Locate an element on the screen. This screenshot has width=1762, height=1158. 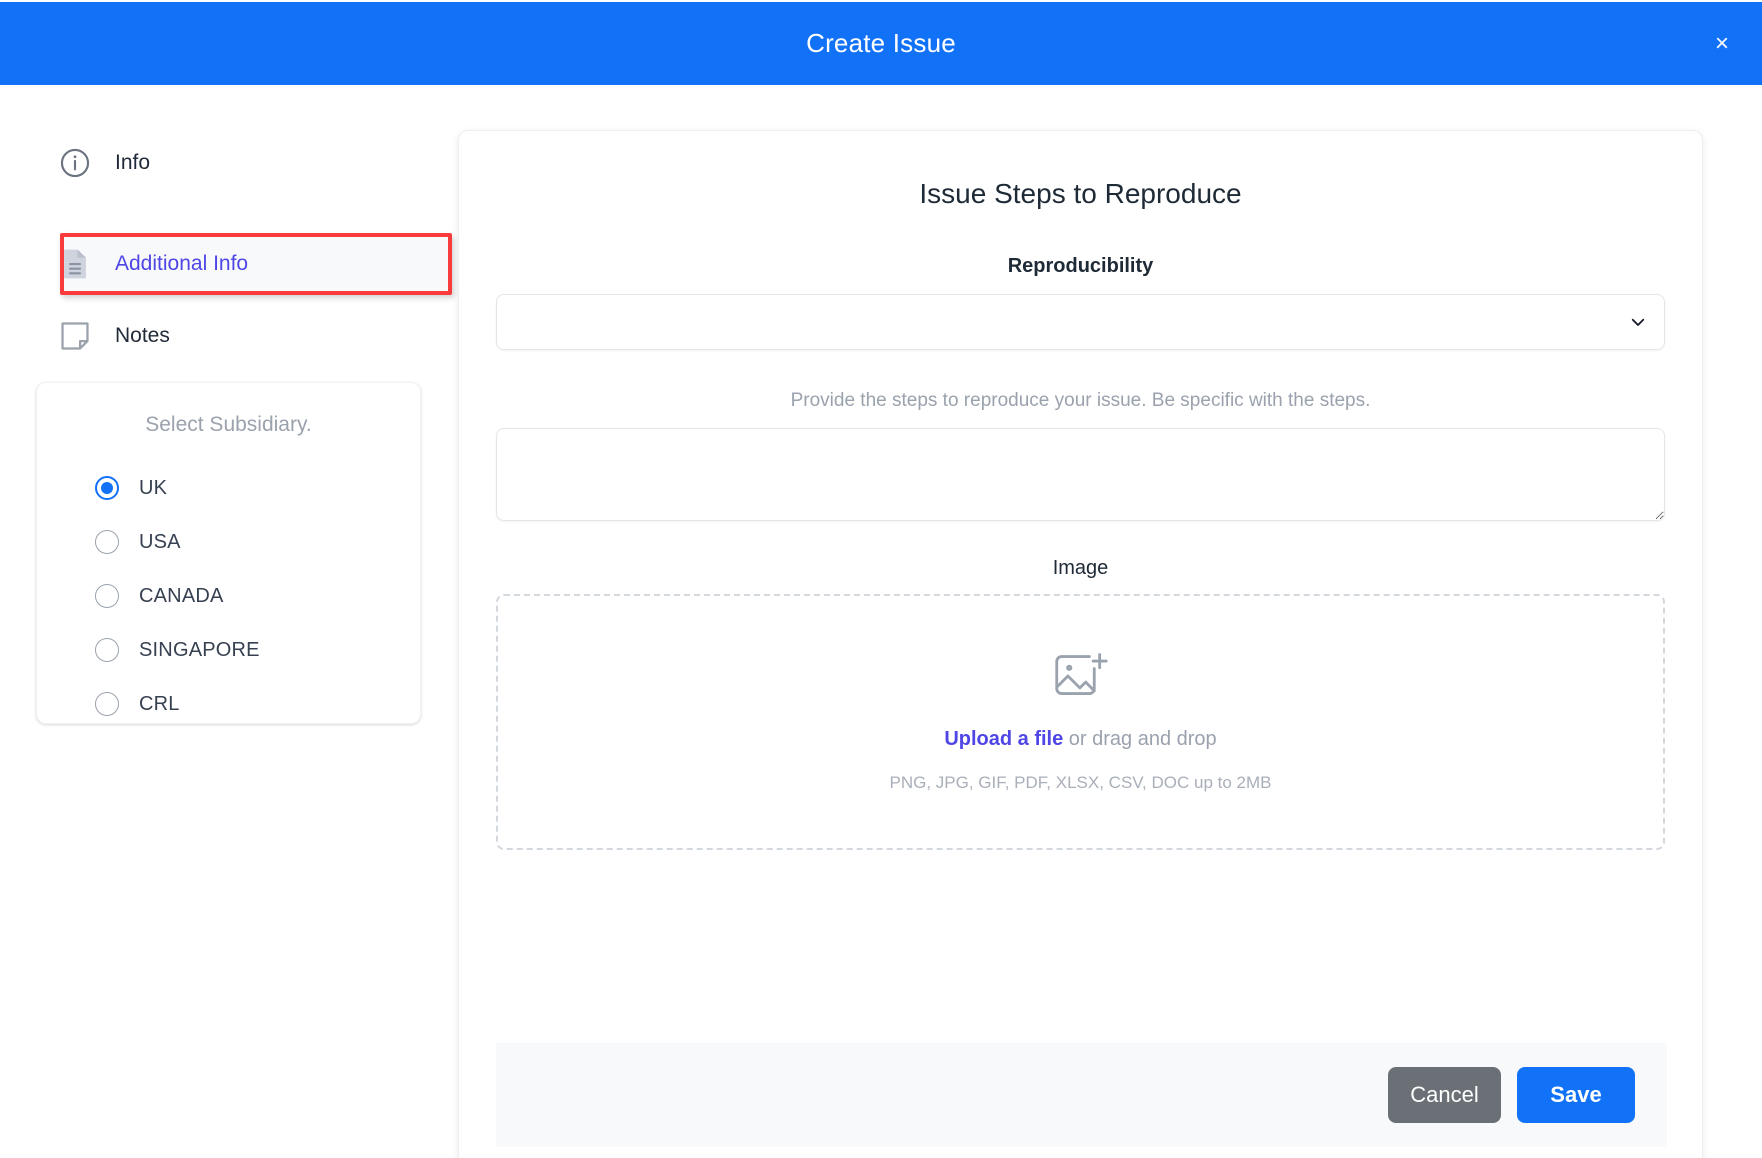
radio-label: CANADA is located at coordinates (181, 595).